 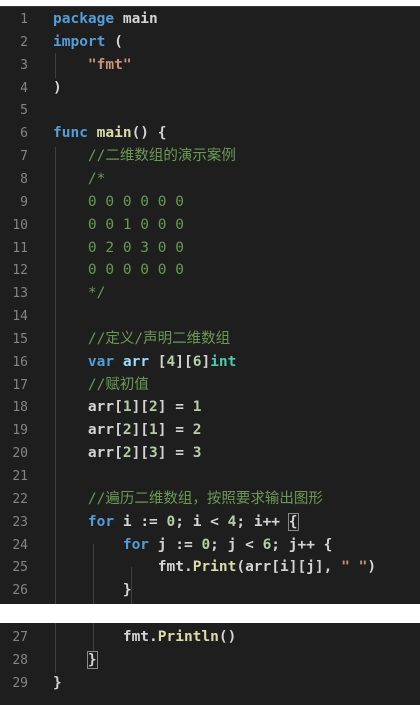 I want to click on line-number: 4, so click(x=24, y=88).